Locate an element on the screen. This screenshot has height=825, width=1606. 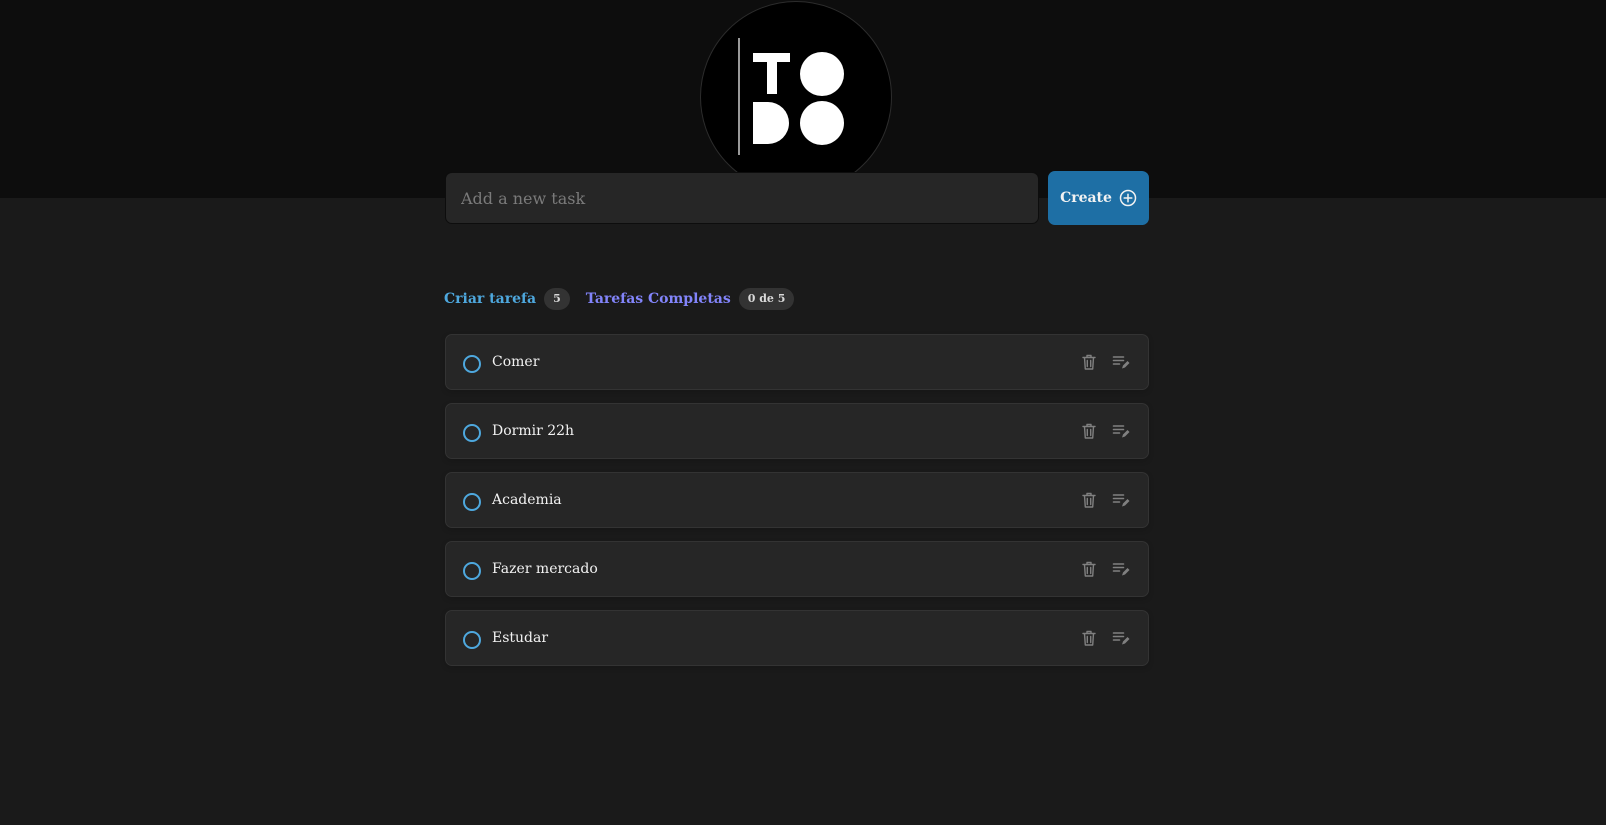
created-tasks-counter: Criar tarefa 5 is located at coordinates (507, 299).